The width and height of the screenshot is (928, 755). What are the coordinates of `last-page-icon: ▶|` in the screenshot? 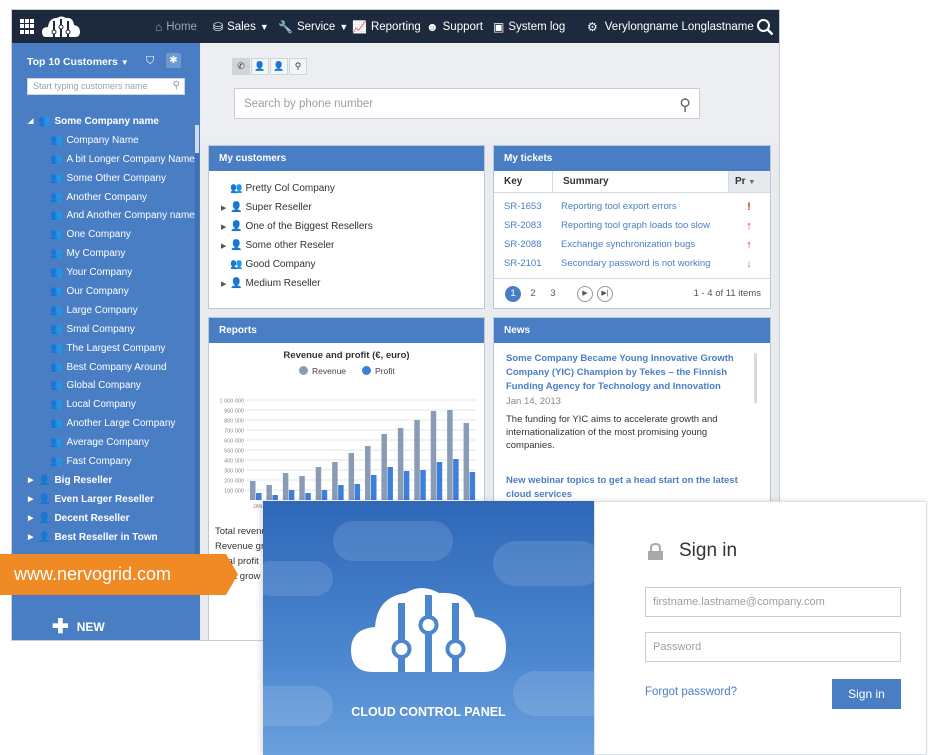 It's located at (605, 293).